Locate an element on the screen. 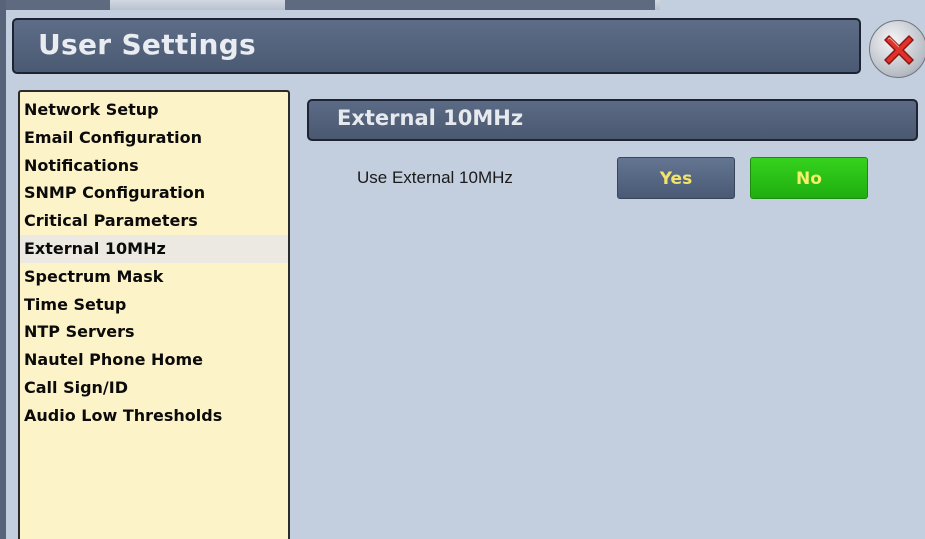 The width and height of the screenshot is (925, 539). page-title: User Settings is located at coordinates (147, 44).